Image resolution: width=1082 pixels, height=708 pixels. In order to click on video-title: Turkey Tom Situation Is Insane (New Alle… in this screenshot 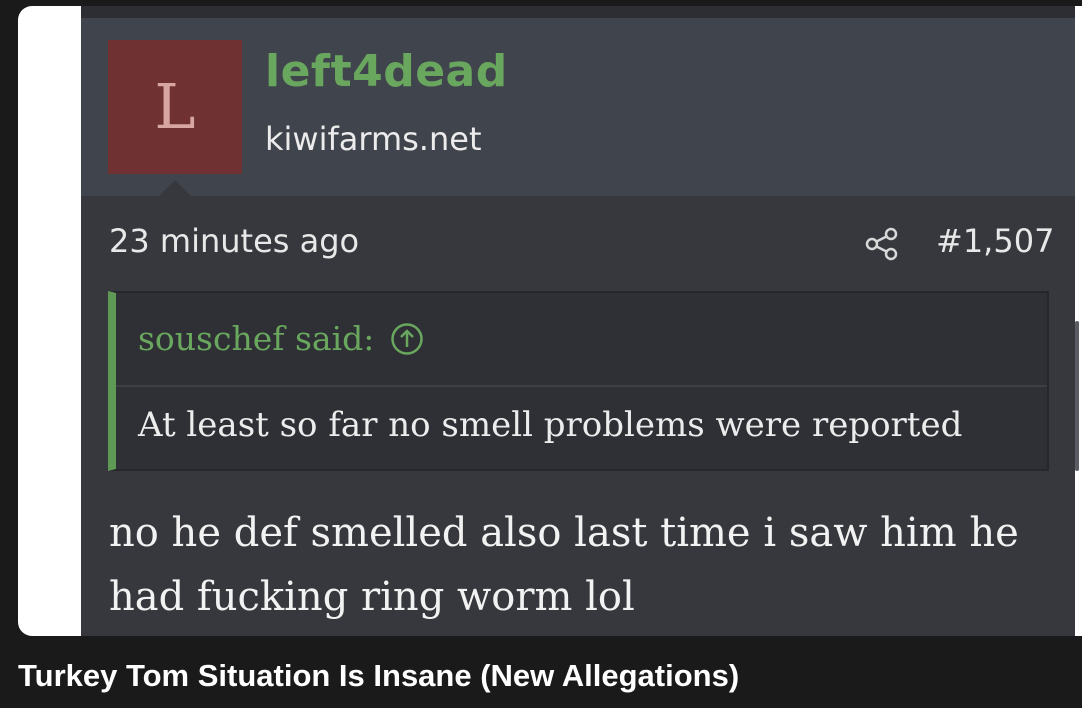, I will do `click(378, 676)`.